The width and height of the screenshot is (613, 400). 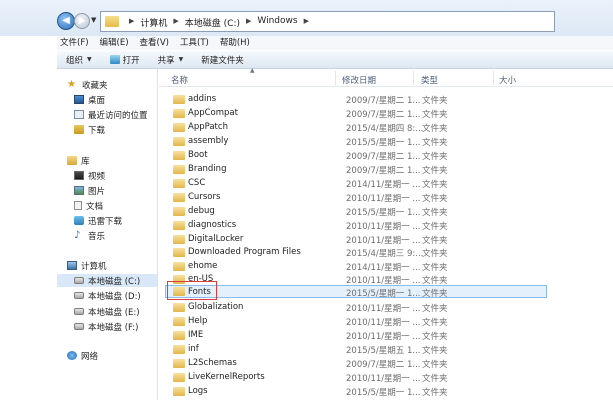 I want to click on menu-tools: 工具(T), so click(x=194, y=43).